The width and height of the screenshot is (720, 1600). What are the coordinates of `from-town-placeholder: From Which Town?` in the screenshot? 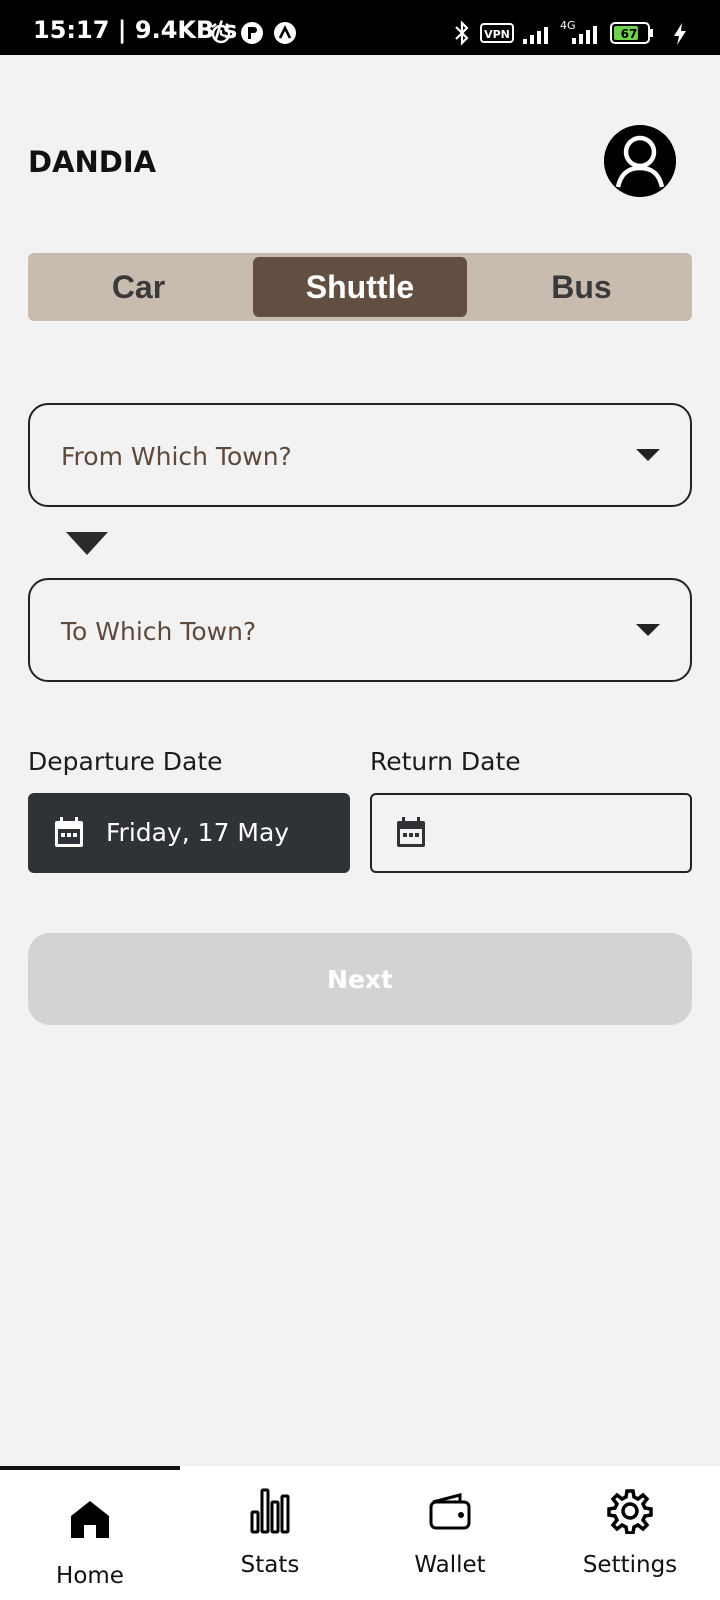 It's located at (176, 456).